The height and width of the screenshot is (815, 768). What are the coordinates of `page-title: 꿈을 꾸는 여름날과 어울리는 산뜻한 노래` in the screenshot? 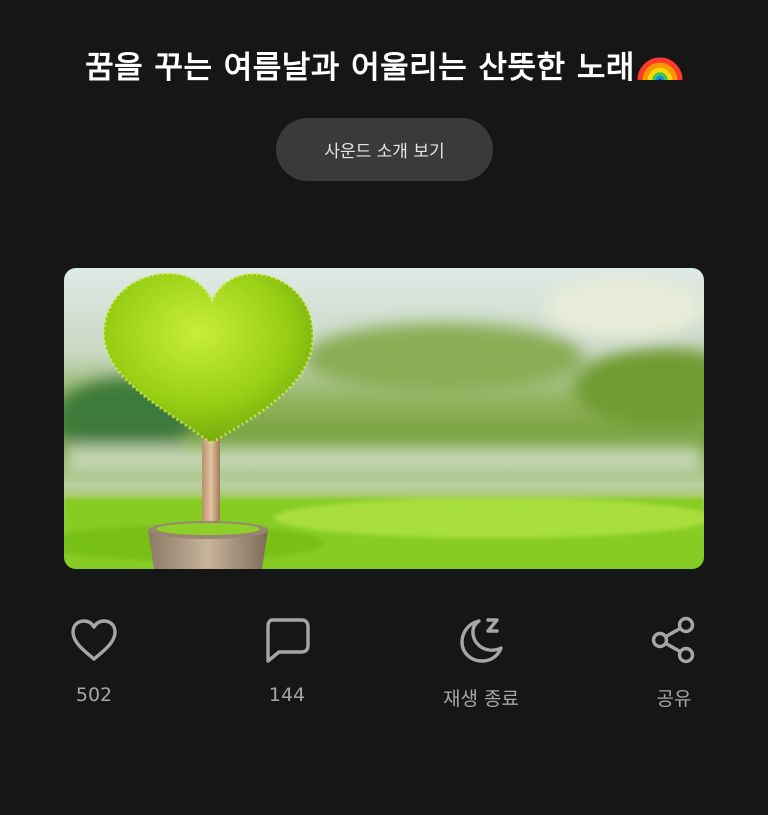 It's located at (384, 66).